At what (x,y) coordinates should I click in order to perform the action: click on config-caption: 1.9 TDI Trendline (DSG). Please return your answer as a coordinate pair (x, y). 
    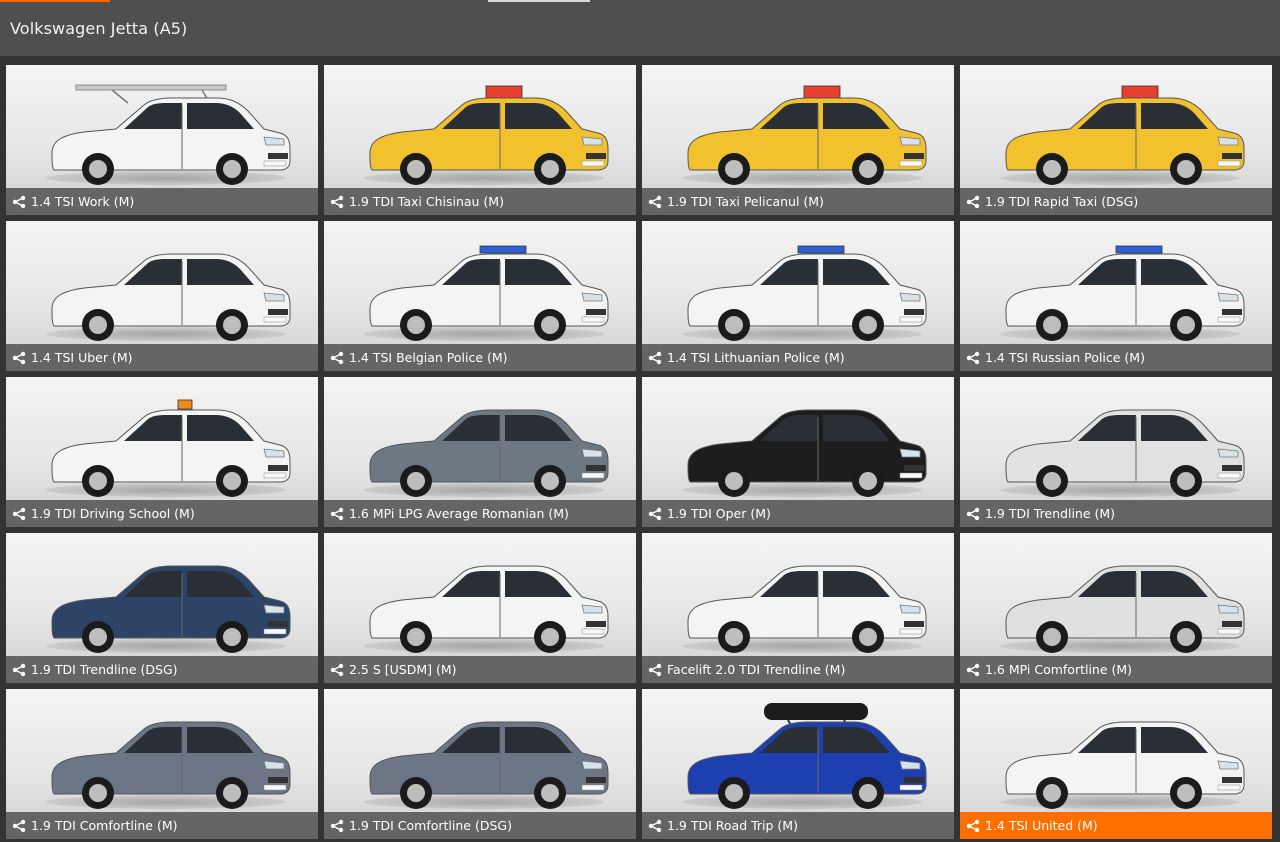
    Looking at the image, I should click on (162, 669).